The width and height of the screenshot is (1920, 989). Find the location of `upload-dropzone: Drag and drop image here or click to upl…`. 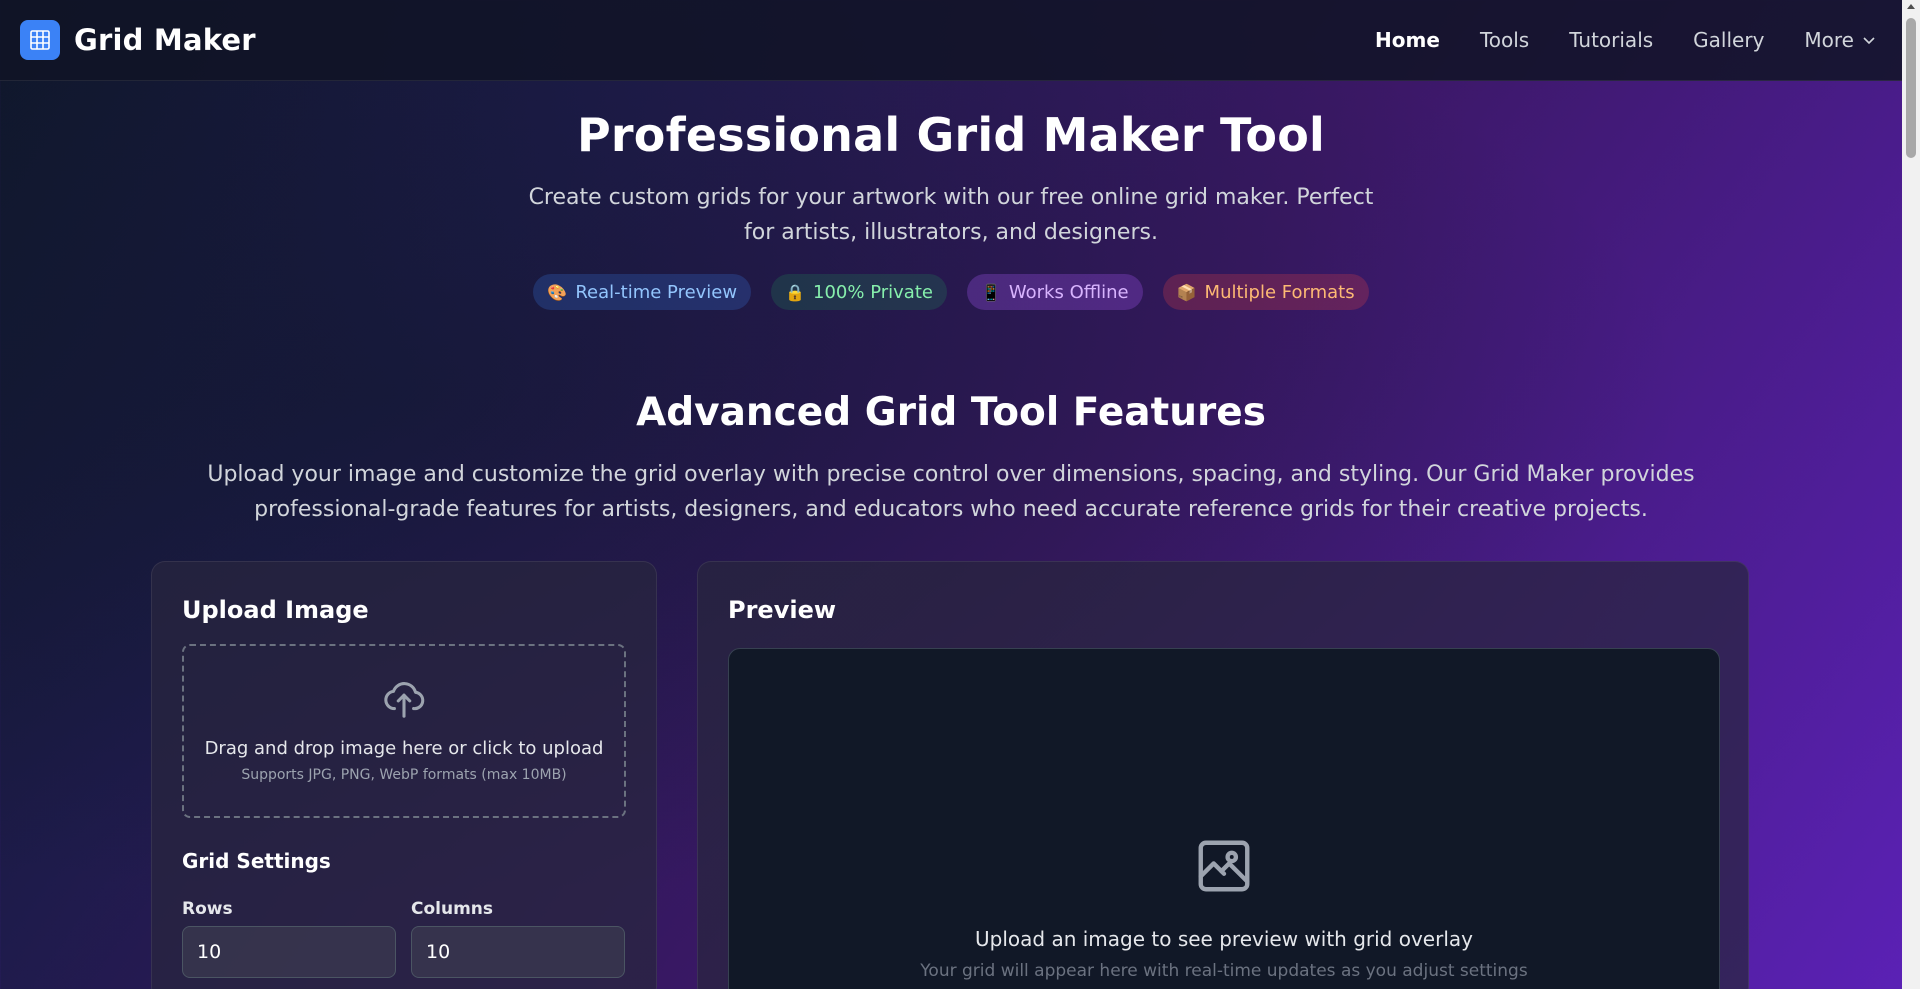

upload-dropzone: Drag and drop image here or click to upl… is located at coordinates (404, 731).